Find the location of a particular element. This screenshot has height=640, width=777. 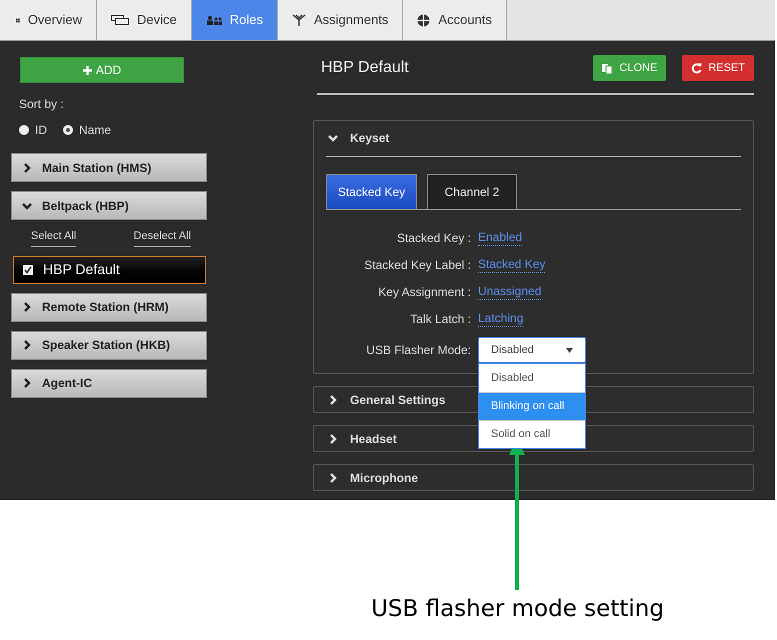

plus-icon is located at coordinates (87, 70).